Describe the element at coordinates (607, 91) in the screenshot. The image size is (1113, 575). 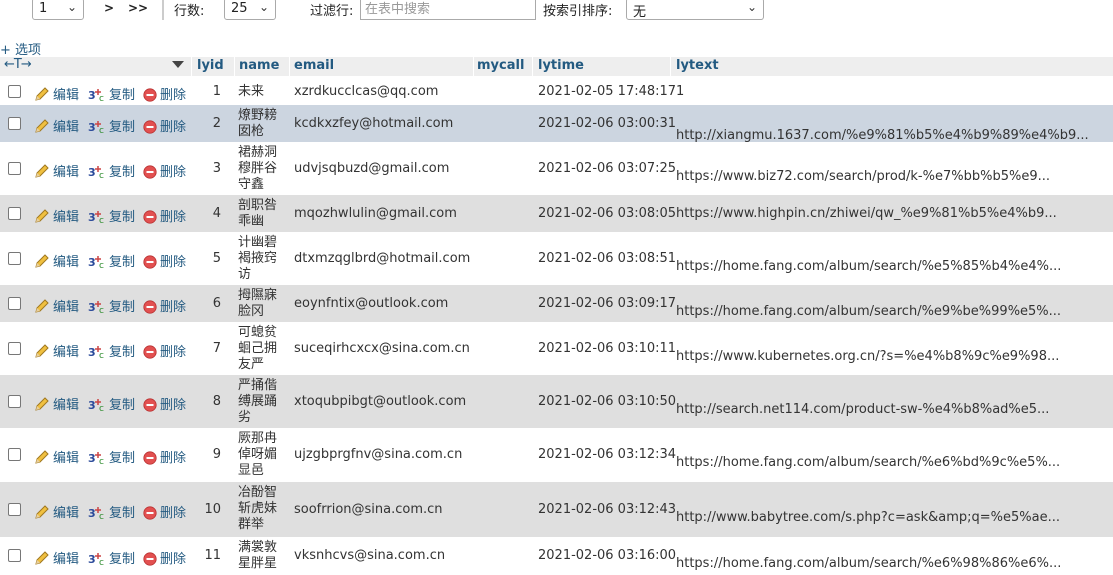
I see `cell-lytime: 2021-02-05 17:48:17` at that location.